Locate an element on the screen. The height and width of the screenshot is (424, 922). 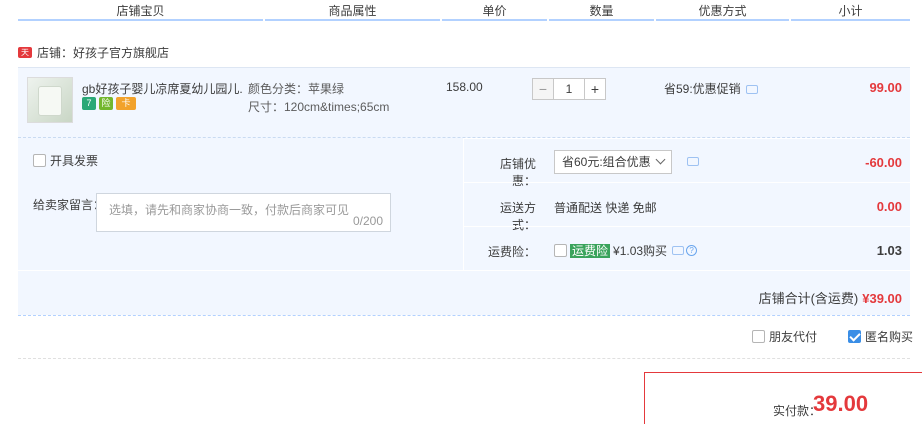
product-badges: 7 险 卡 is located at coordinates (109, 103).